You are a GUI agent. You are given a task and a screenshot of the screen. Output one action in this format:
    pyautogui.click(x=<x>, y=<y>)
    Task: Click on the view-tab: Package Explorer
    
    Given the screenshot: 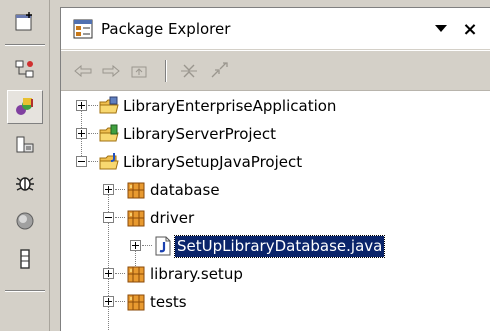 What is the action you would take?
    pyautogui.click(x=166, y=29)
    